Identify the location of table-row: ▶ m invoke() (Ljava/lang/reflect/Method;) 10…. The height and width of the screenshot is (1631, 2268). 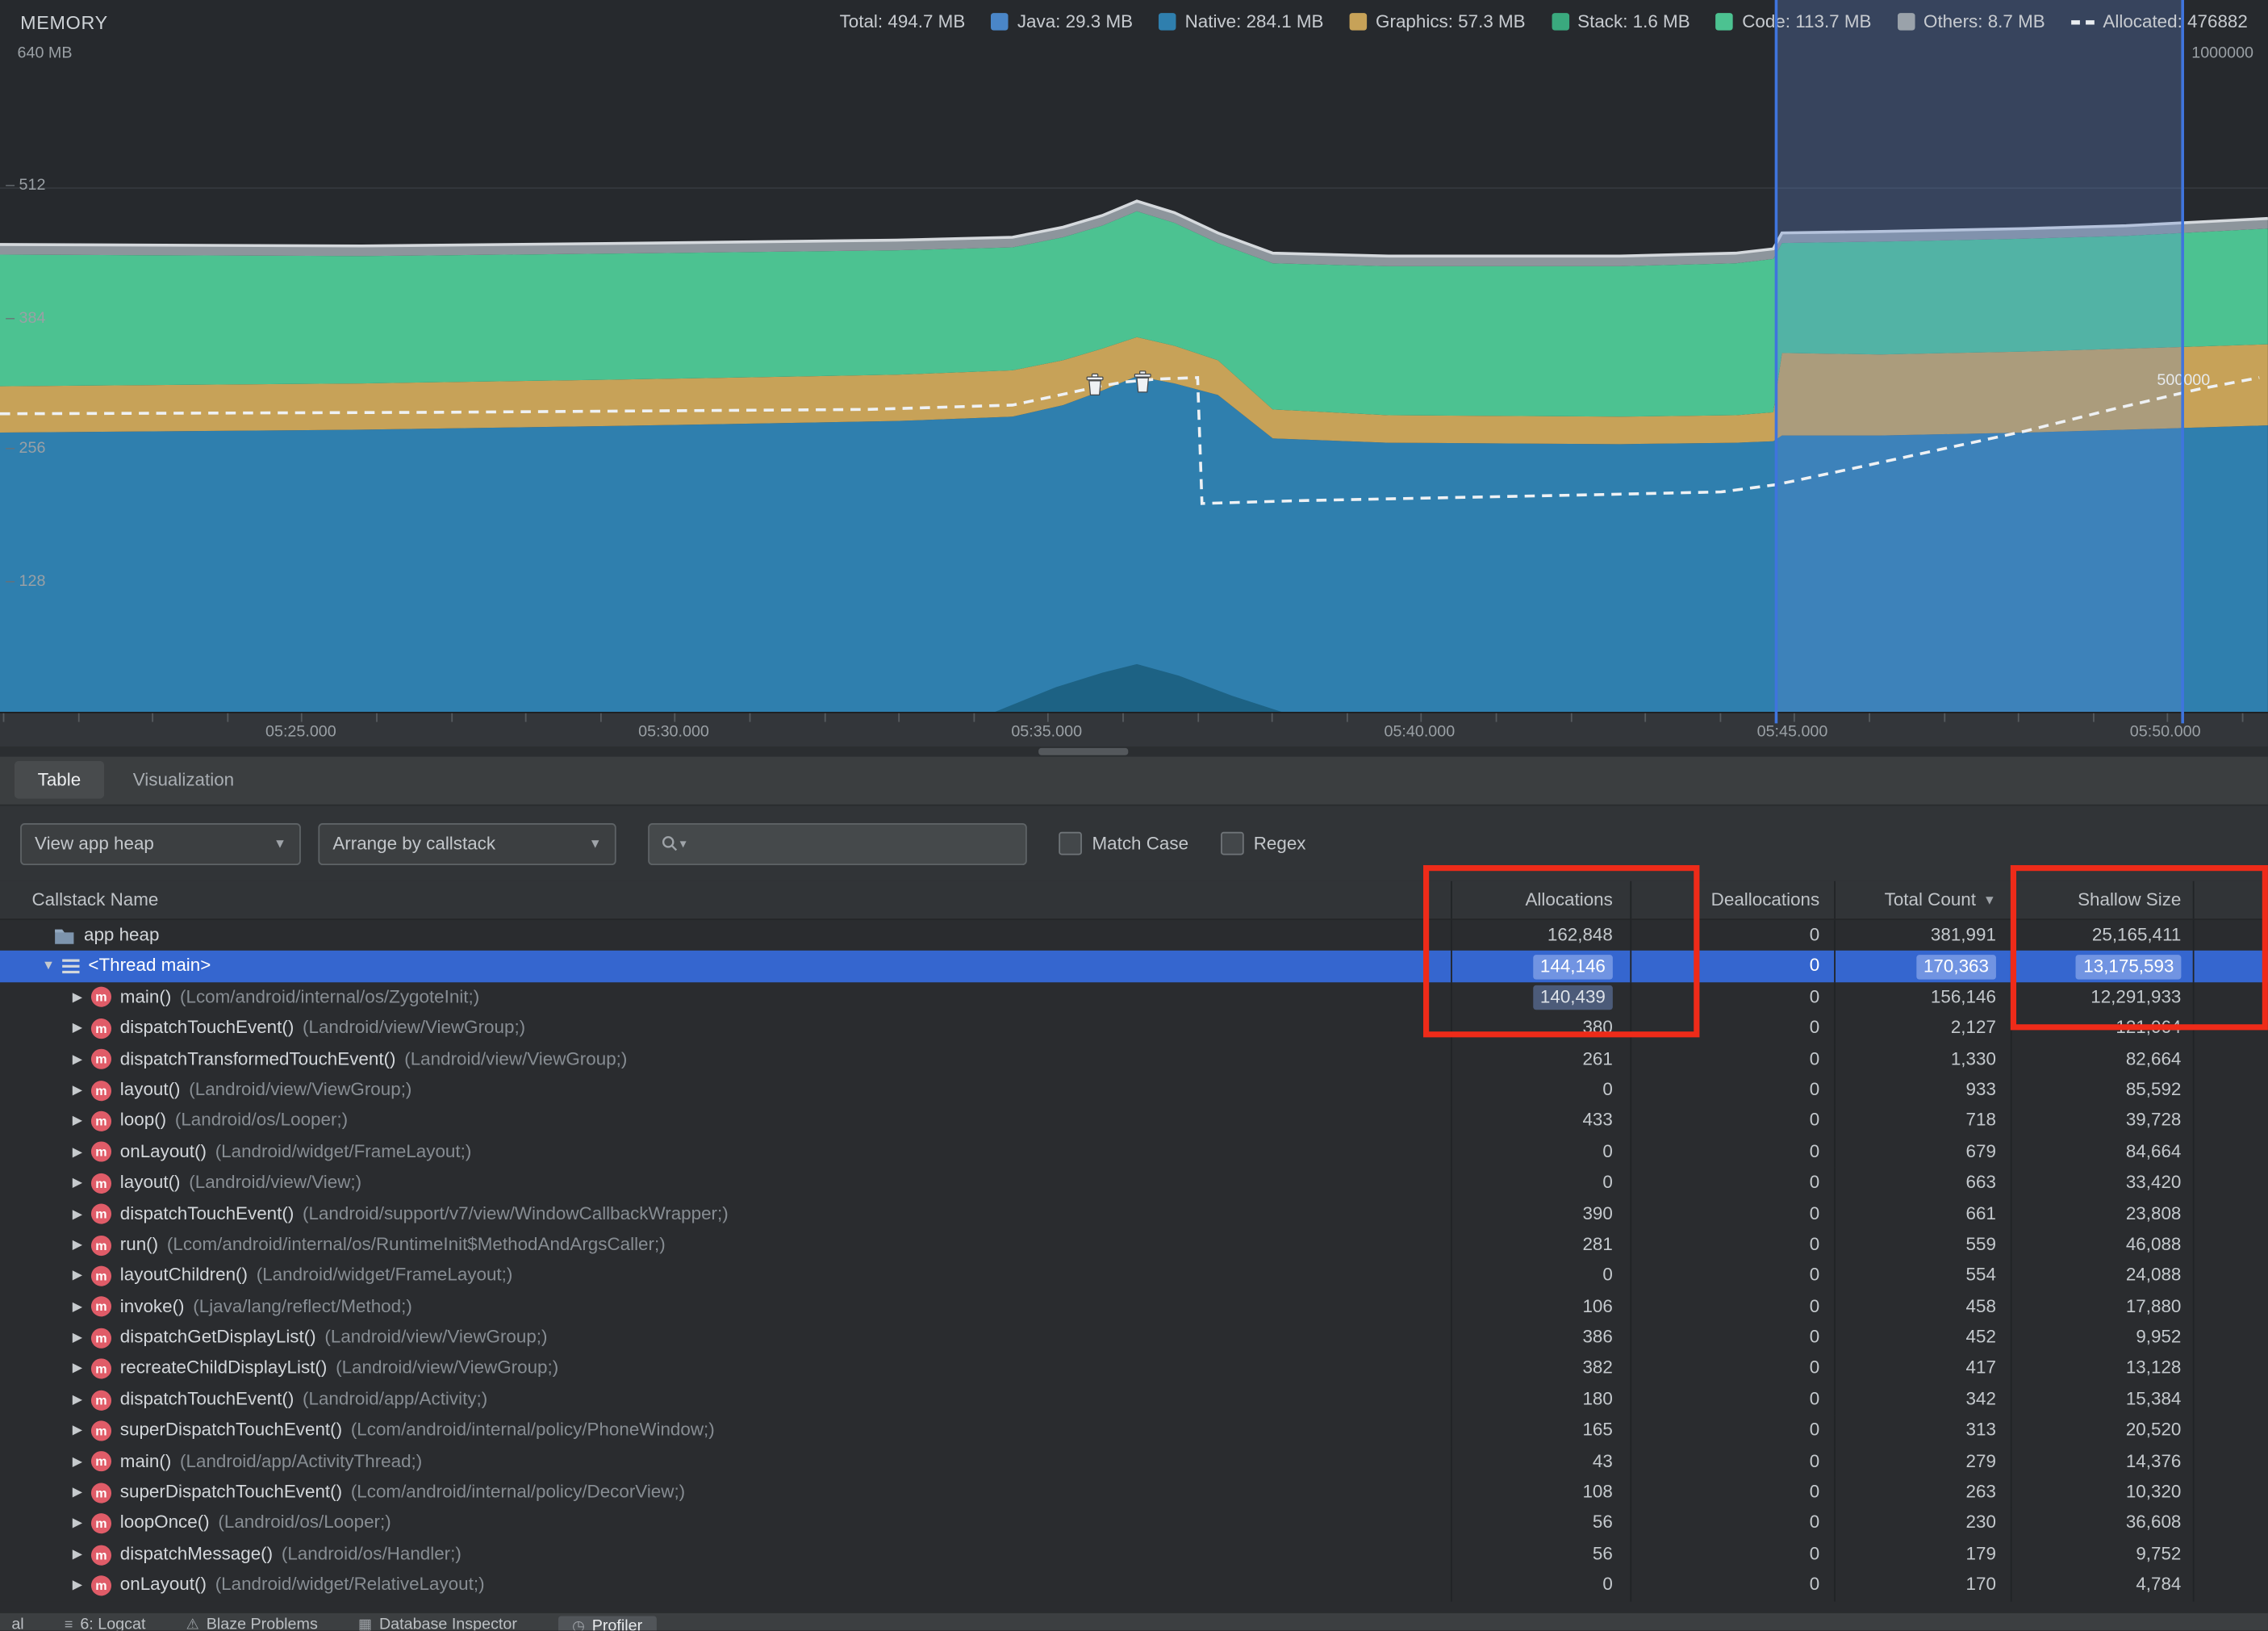
(1134, 1307).